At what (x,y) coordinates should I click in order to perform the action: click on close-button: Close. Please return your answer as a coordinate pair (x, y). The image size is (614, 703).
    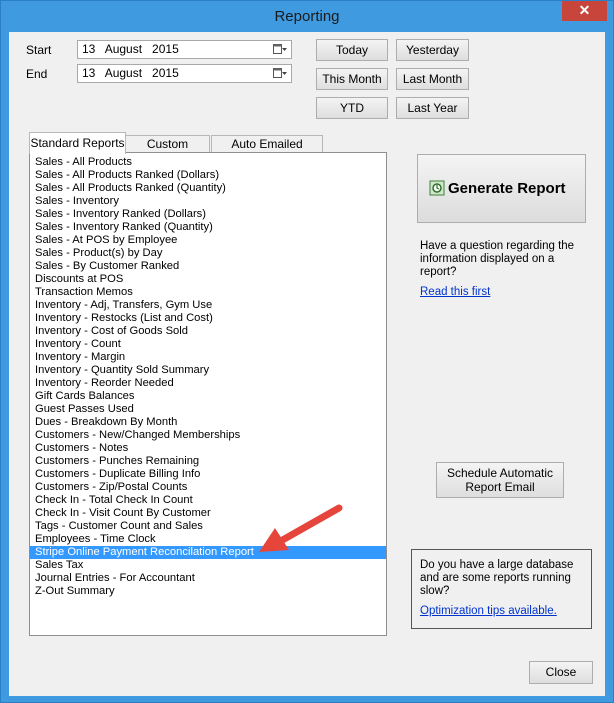
    Looking at the image, I should click on (561, 672).